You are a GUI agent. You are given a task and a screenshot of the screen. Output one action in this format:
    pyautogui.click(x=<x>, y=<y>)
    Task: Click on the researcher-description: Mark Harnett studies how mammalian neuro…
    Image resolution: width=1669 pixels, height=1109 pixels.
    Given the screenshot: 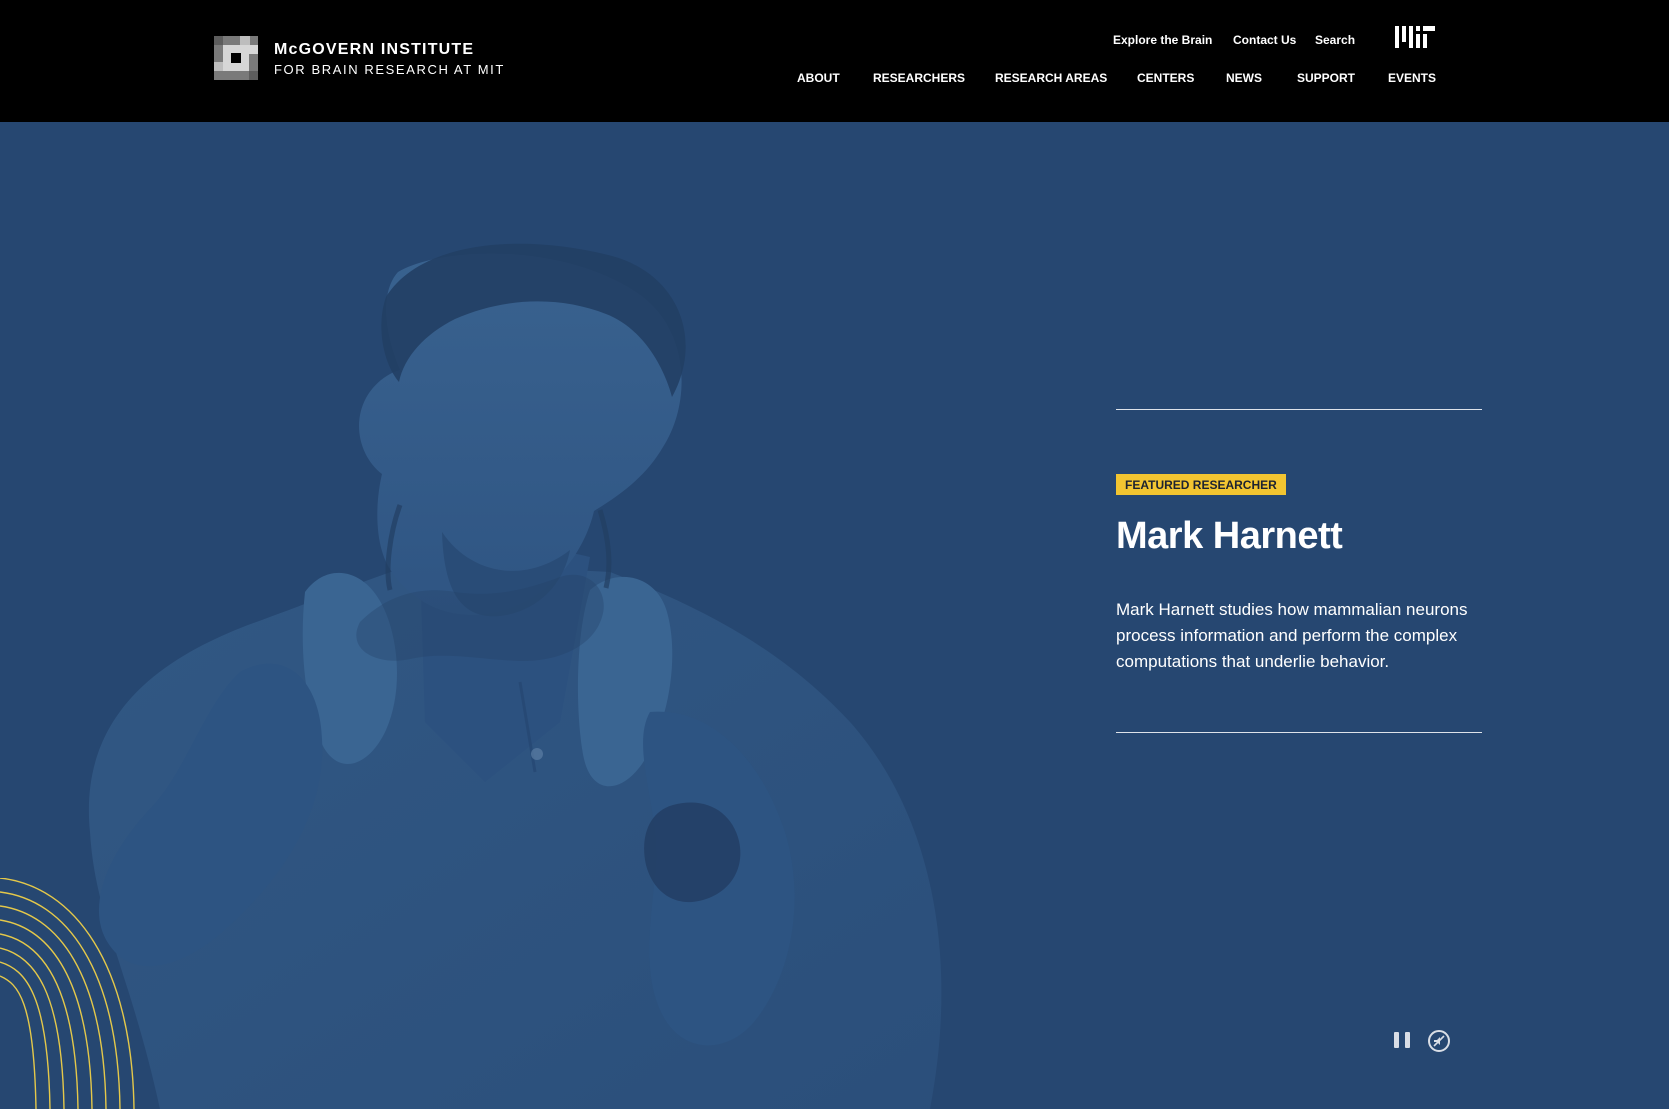 What is the action you would take?
    pyautogui.click(x=1292, y=635)
    